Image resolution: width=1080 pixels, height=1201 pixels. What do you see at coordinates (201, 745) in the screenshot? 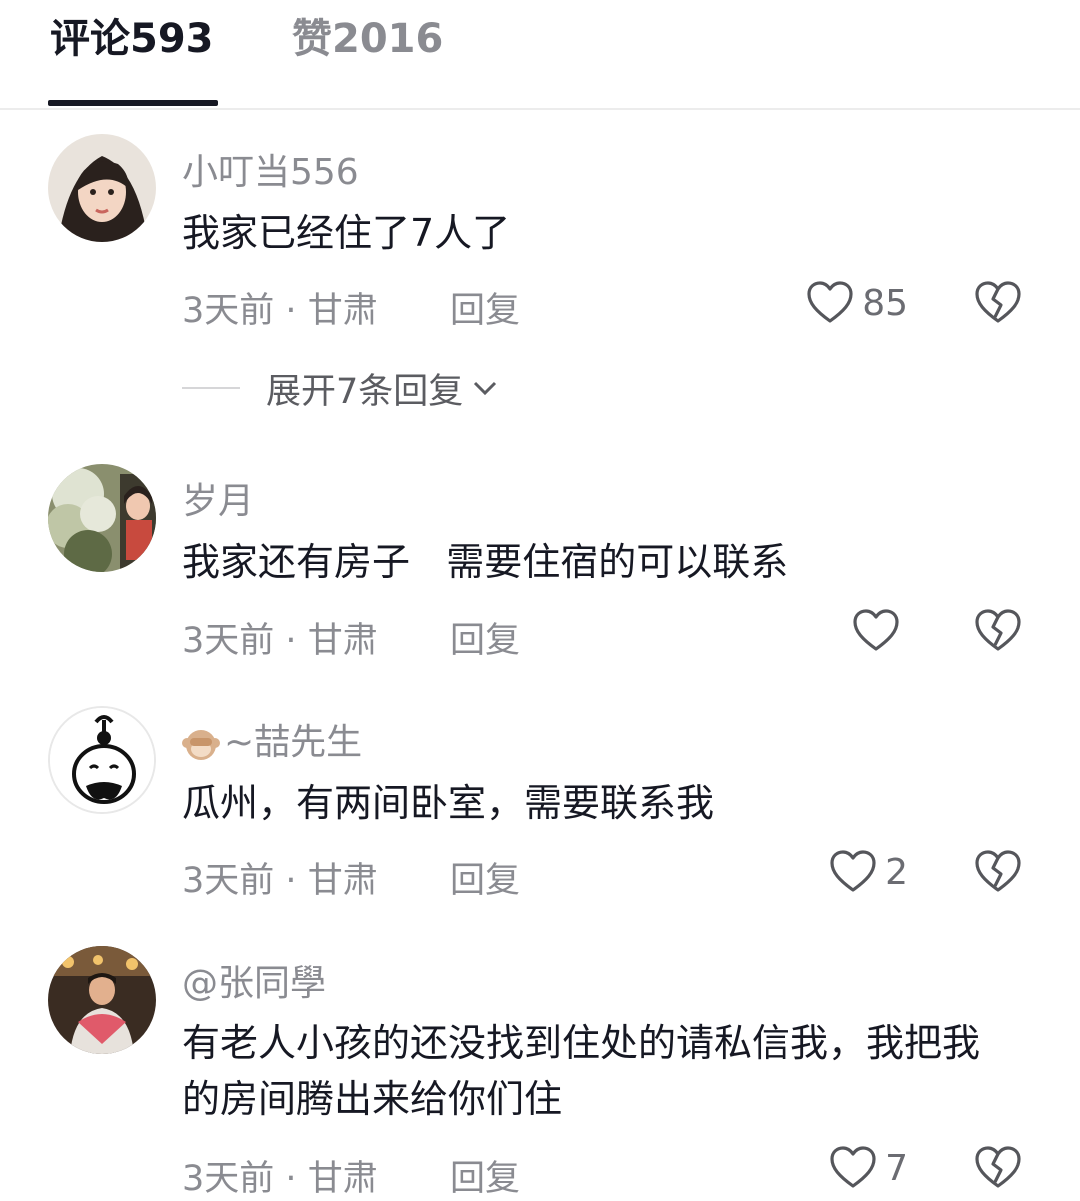
I see `monkey-emoji-icon` at bounding box center [201, 745].